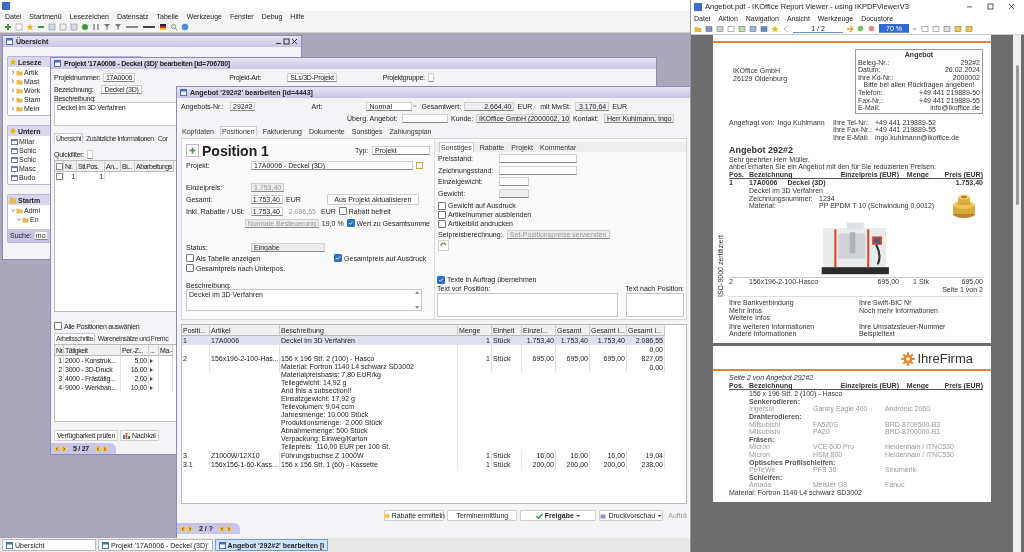 This screenshot has width=1024, height=552. I want to click on scroll-down-icon, so click(417, 307).